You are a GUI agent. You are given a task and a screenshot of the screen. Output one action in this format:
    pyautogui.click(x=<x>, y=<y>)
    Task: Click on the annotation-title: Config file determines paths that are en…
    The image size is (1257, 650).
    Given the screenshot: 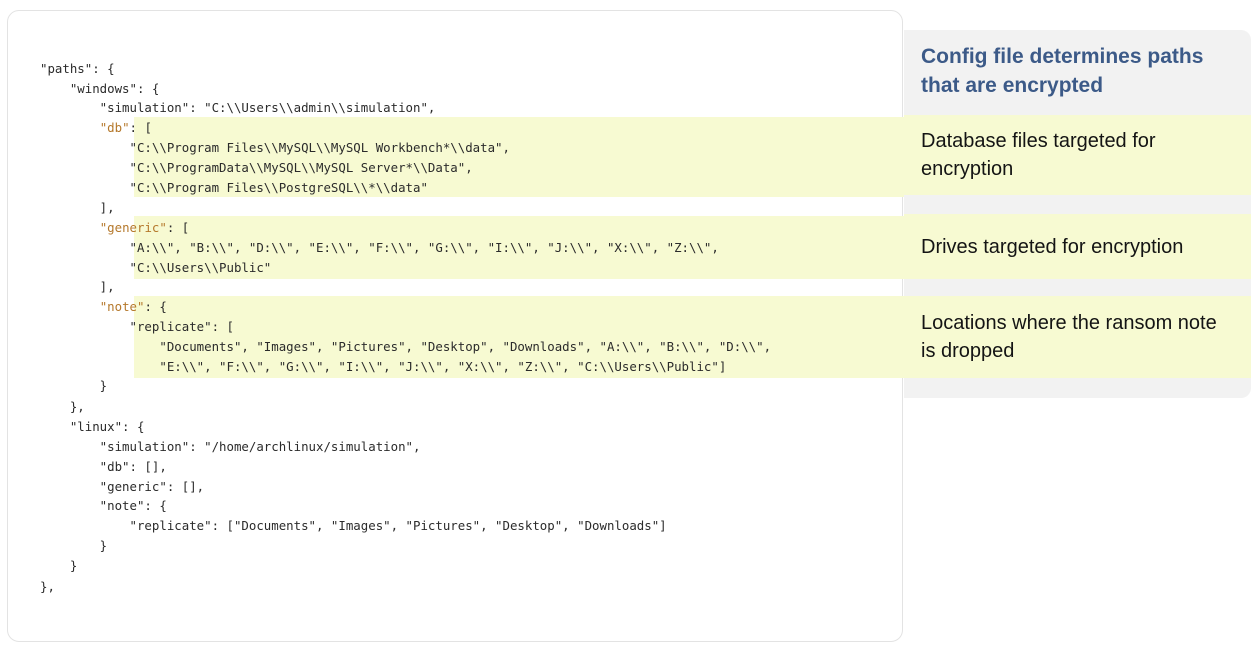 What is the action you would take?
    pyautogui.click(x=1062, y=71)
    